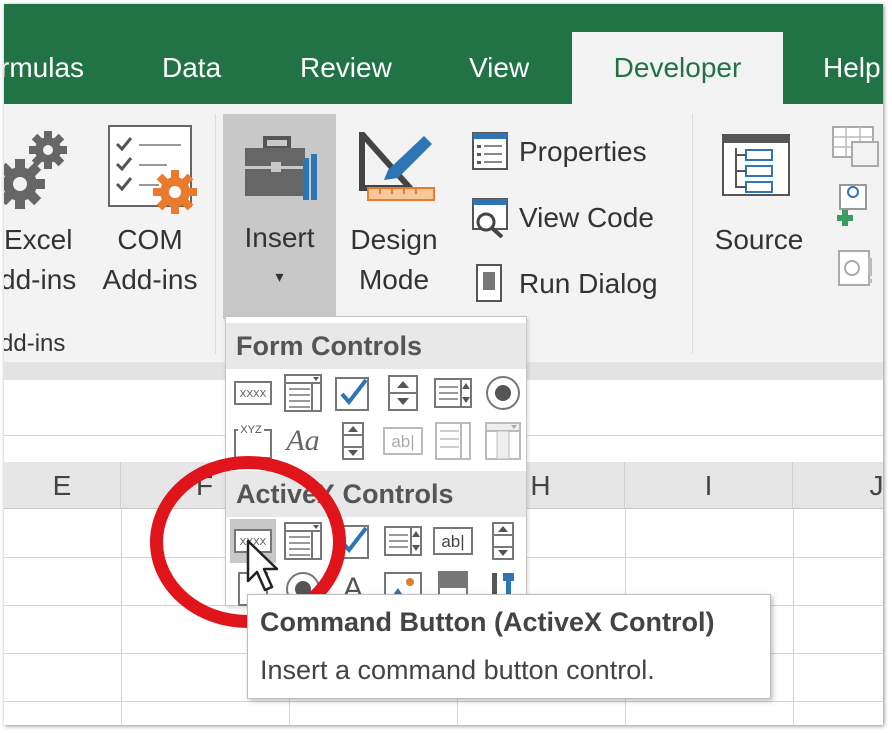  What do you see at coordinates (62, 485) in the screenshot?
I see `column-header-e: E` at bounding box center [62, 485].